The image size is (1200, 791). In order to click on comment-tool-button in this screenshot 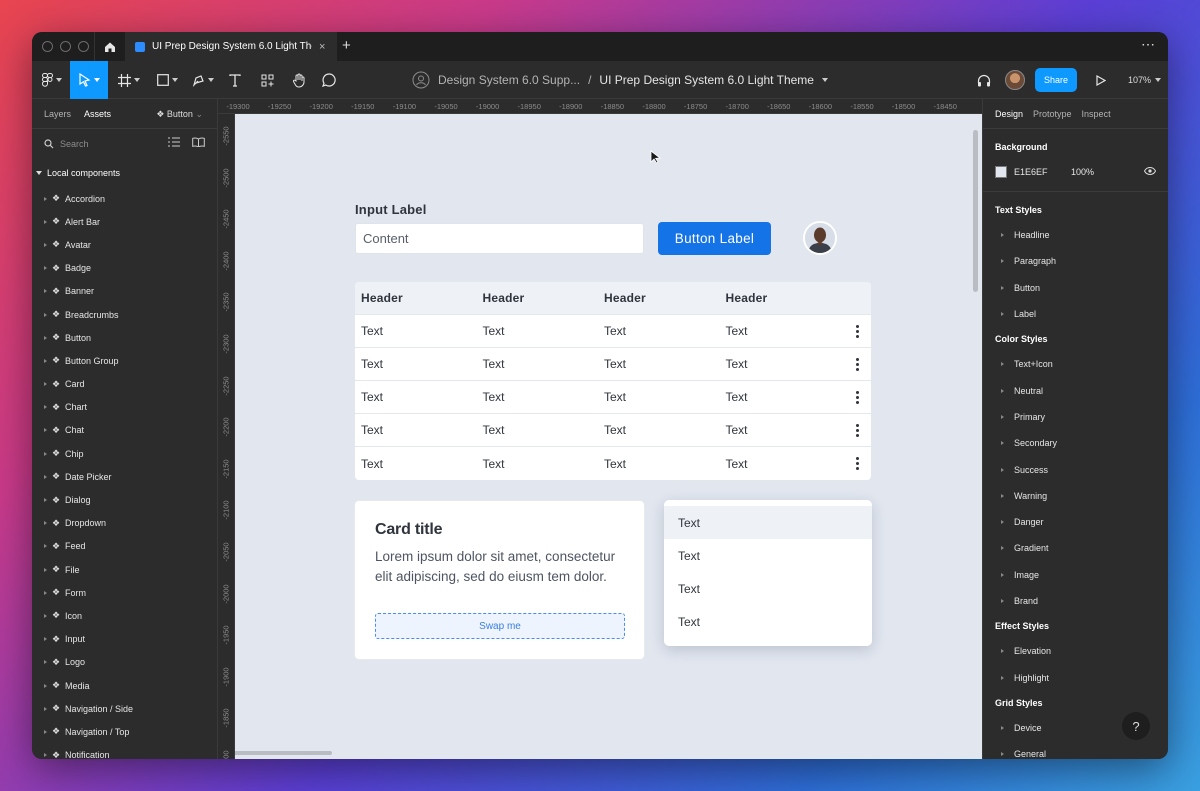, I will do `click(329, 80)`.